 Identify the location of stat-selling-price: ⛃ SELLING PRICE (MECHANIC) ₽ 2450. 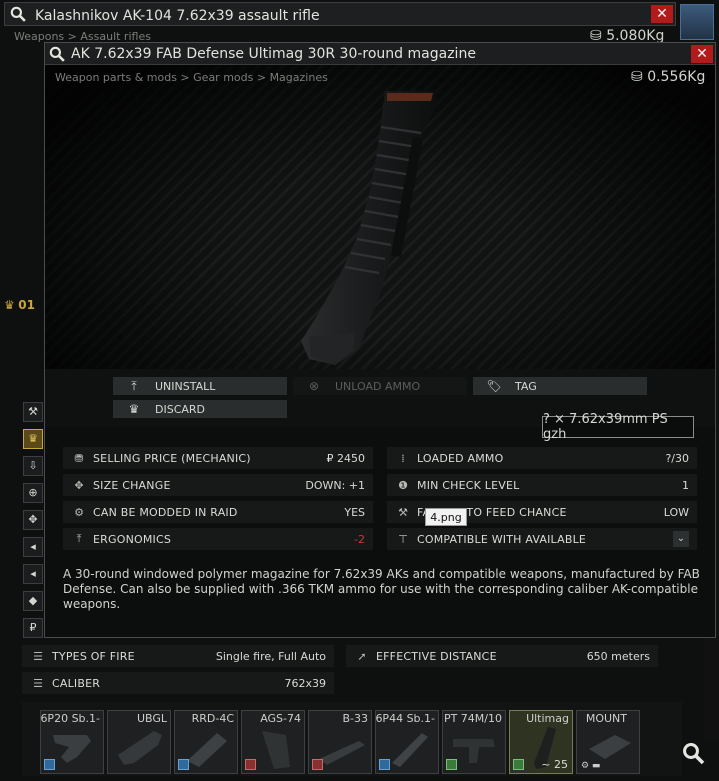
(218, 458).